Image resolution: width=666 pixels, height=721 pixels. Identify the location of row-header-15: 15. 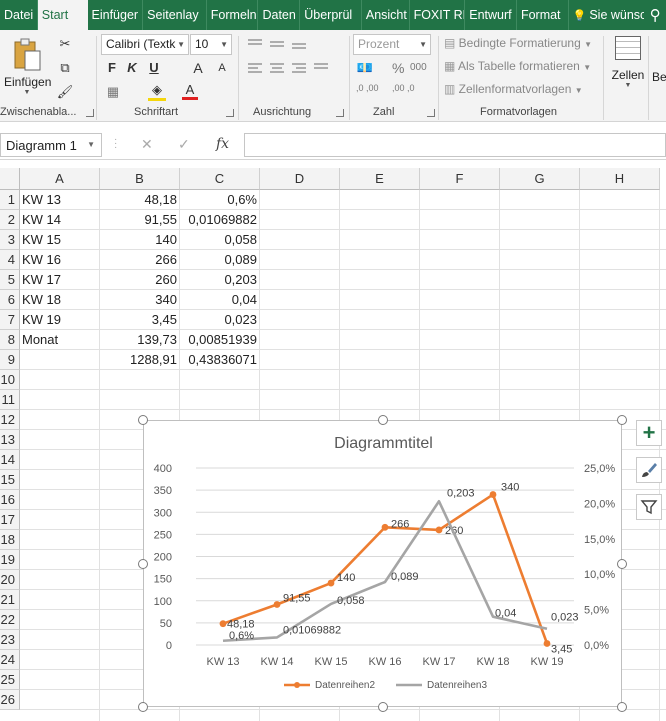
(10, 480).